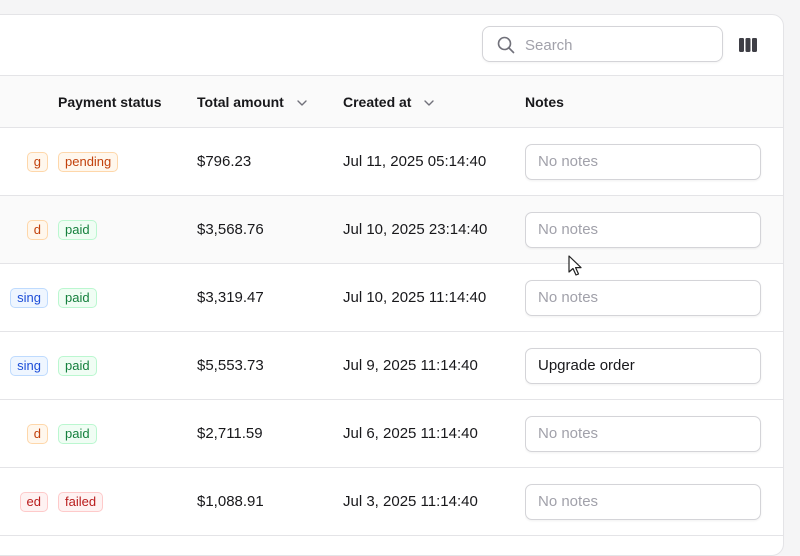 The image size is (800, 556). I want to click on fulfillment-status-badge: ed, so click(33, 501).